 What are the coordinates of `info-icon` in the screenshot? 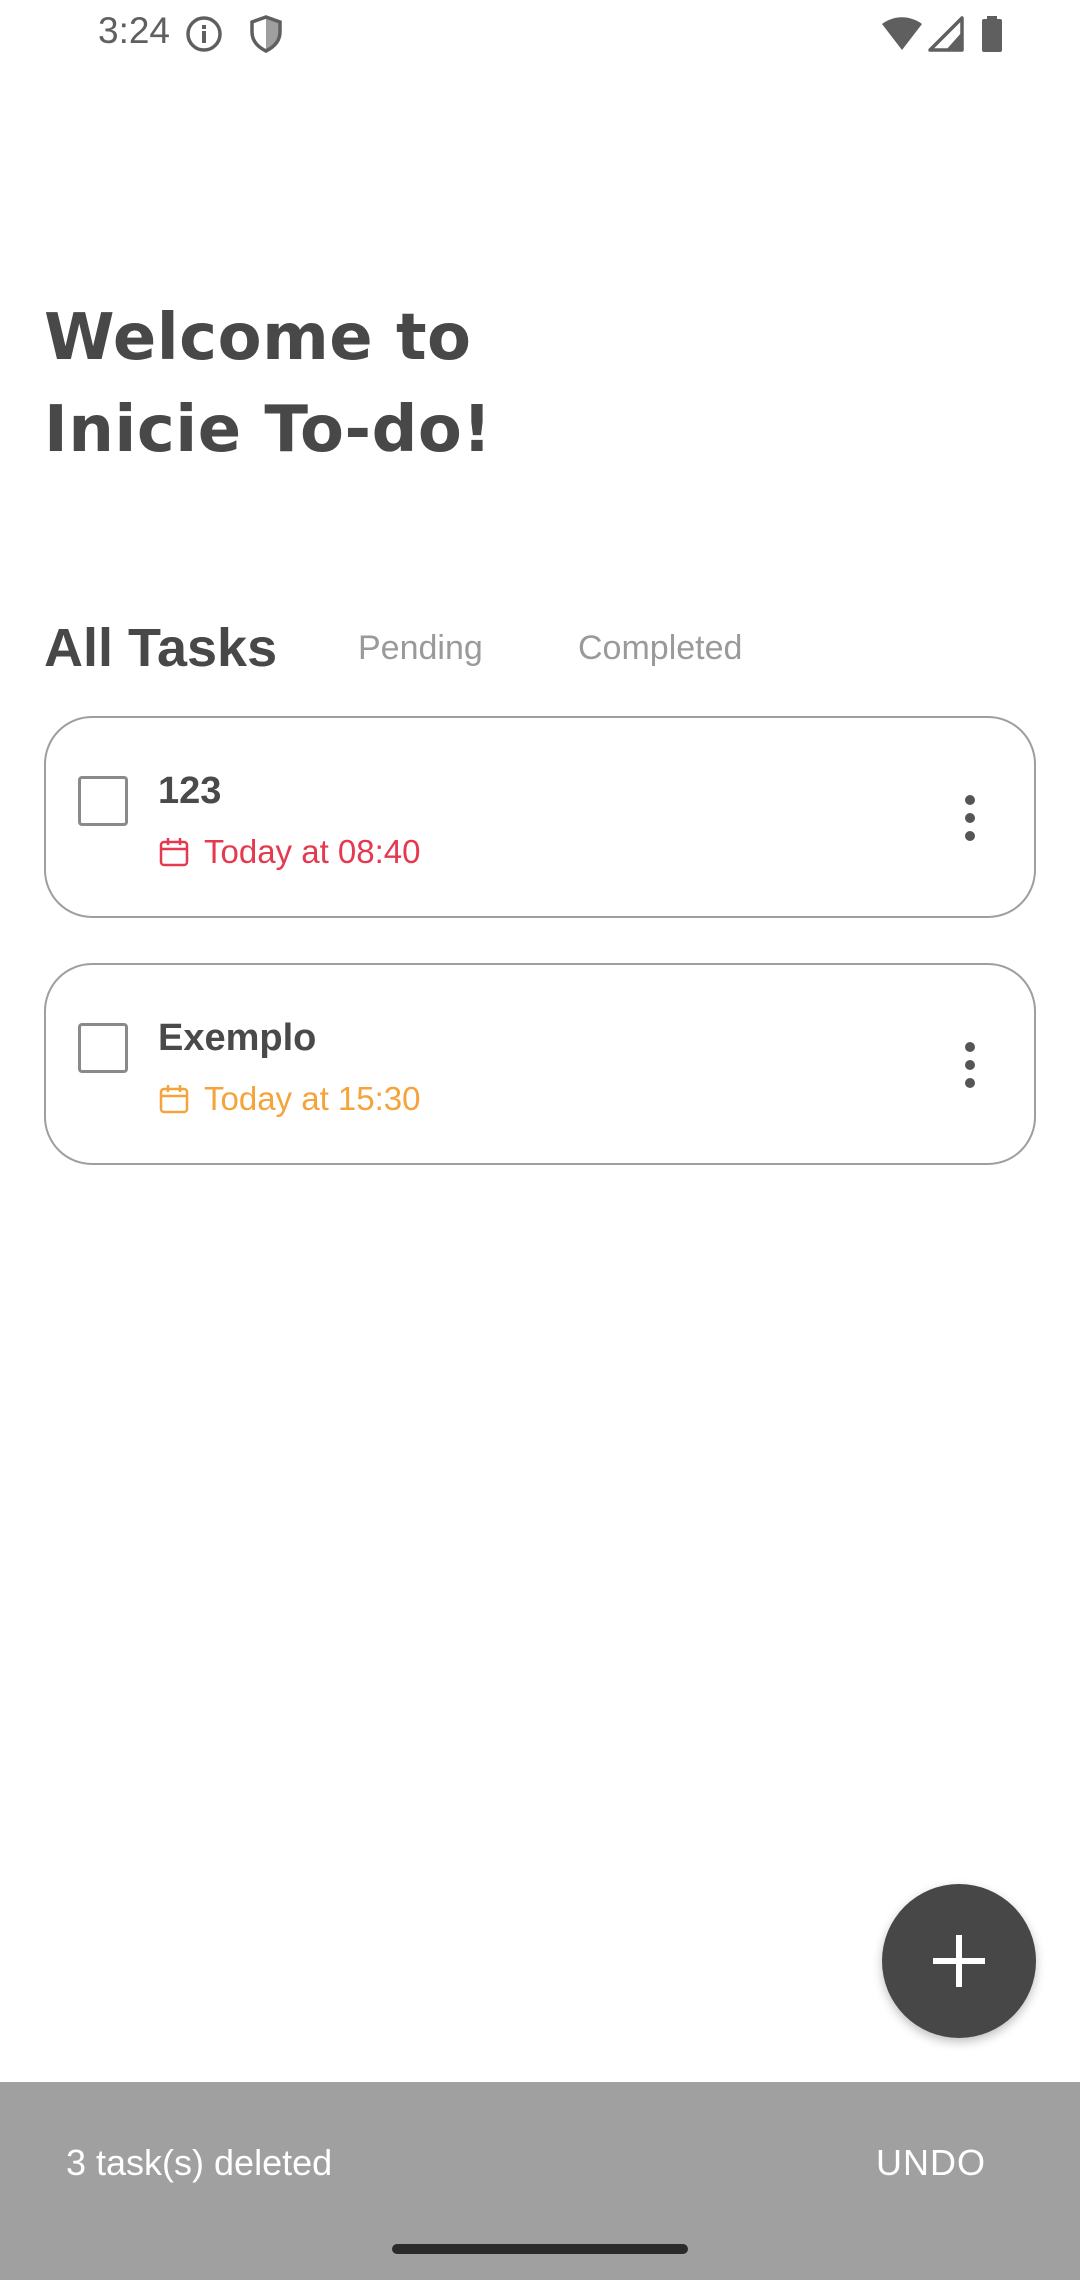 It's located at (204, 34).